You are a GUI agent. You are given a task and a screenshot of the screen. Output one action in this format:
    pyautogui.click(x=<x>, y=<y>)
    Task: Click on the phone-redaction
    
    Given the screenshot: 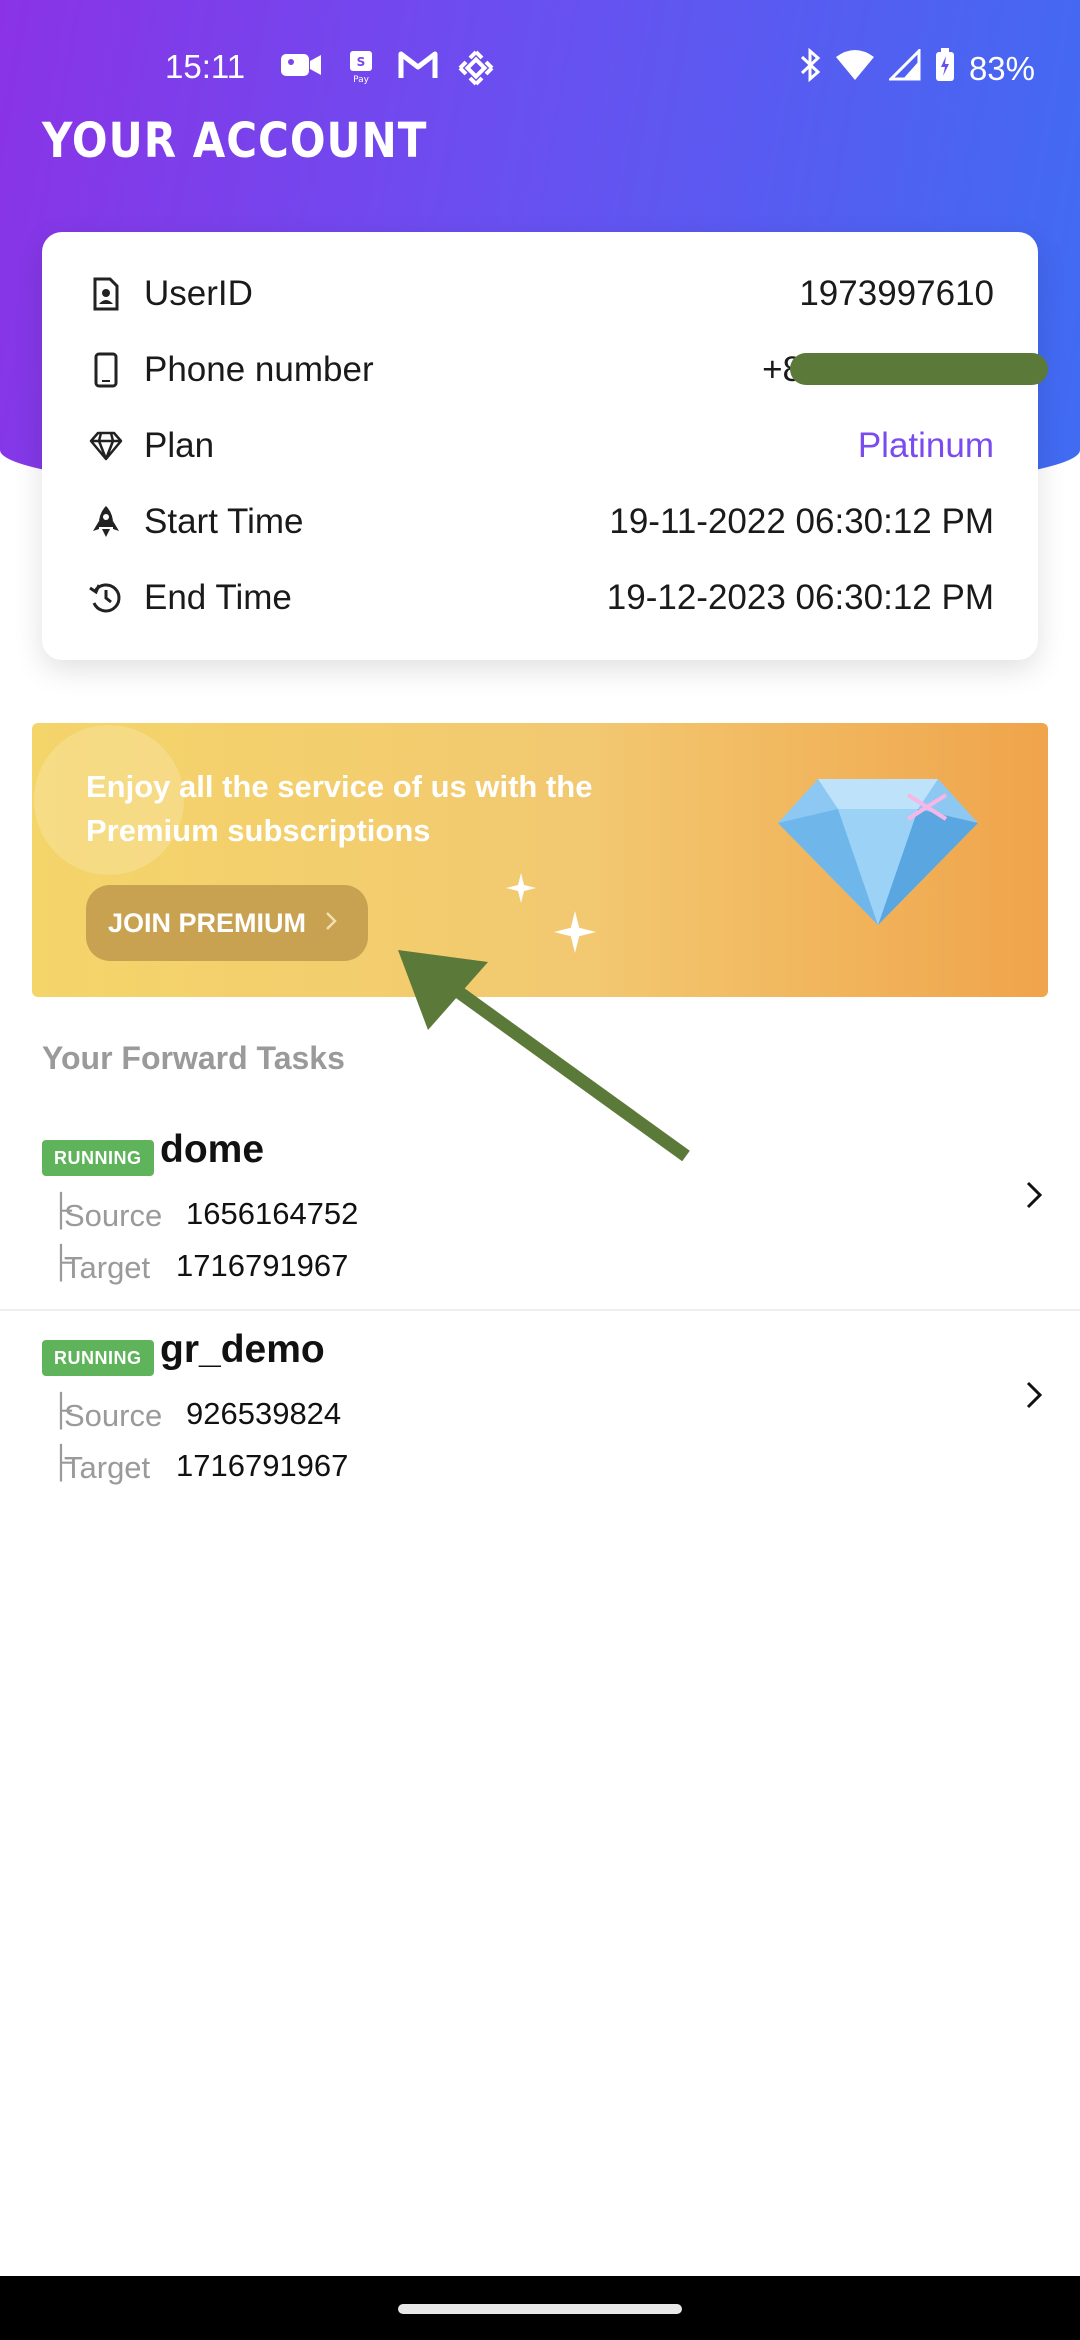 What is the action you would take?
    pyautogui.click(x=919, y=369)
    